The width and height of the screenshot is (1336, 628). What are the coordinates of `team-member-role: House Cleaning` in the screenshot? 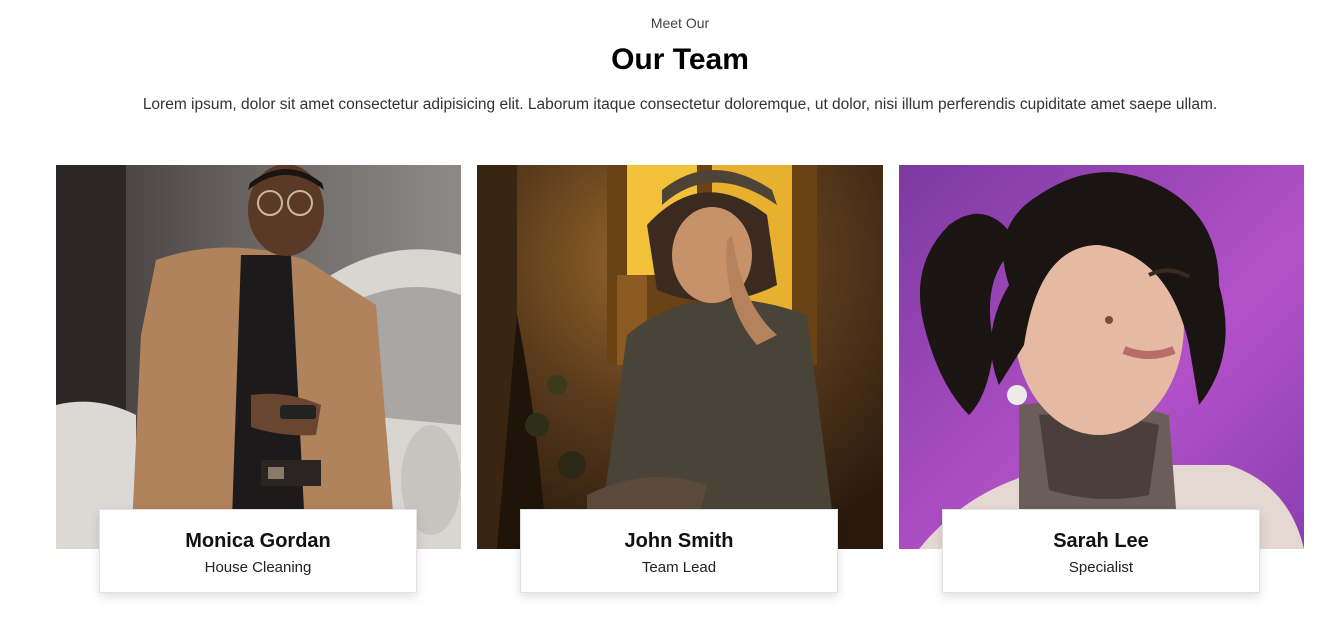 It's located at (258, 567).